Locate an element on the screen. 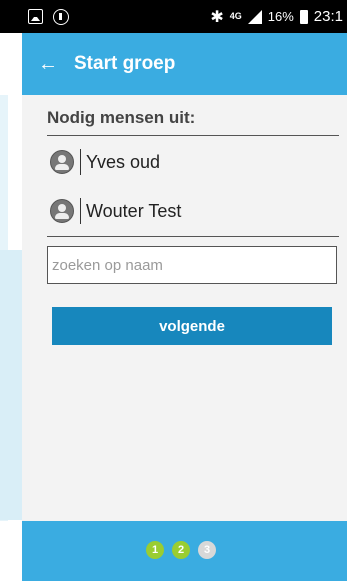 This screenshot has height=581, width=347. step-2-indicator: 2 is located at coordinates (181, 550).